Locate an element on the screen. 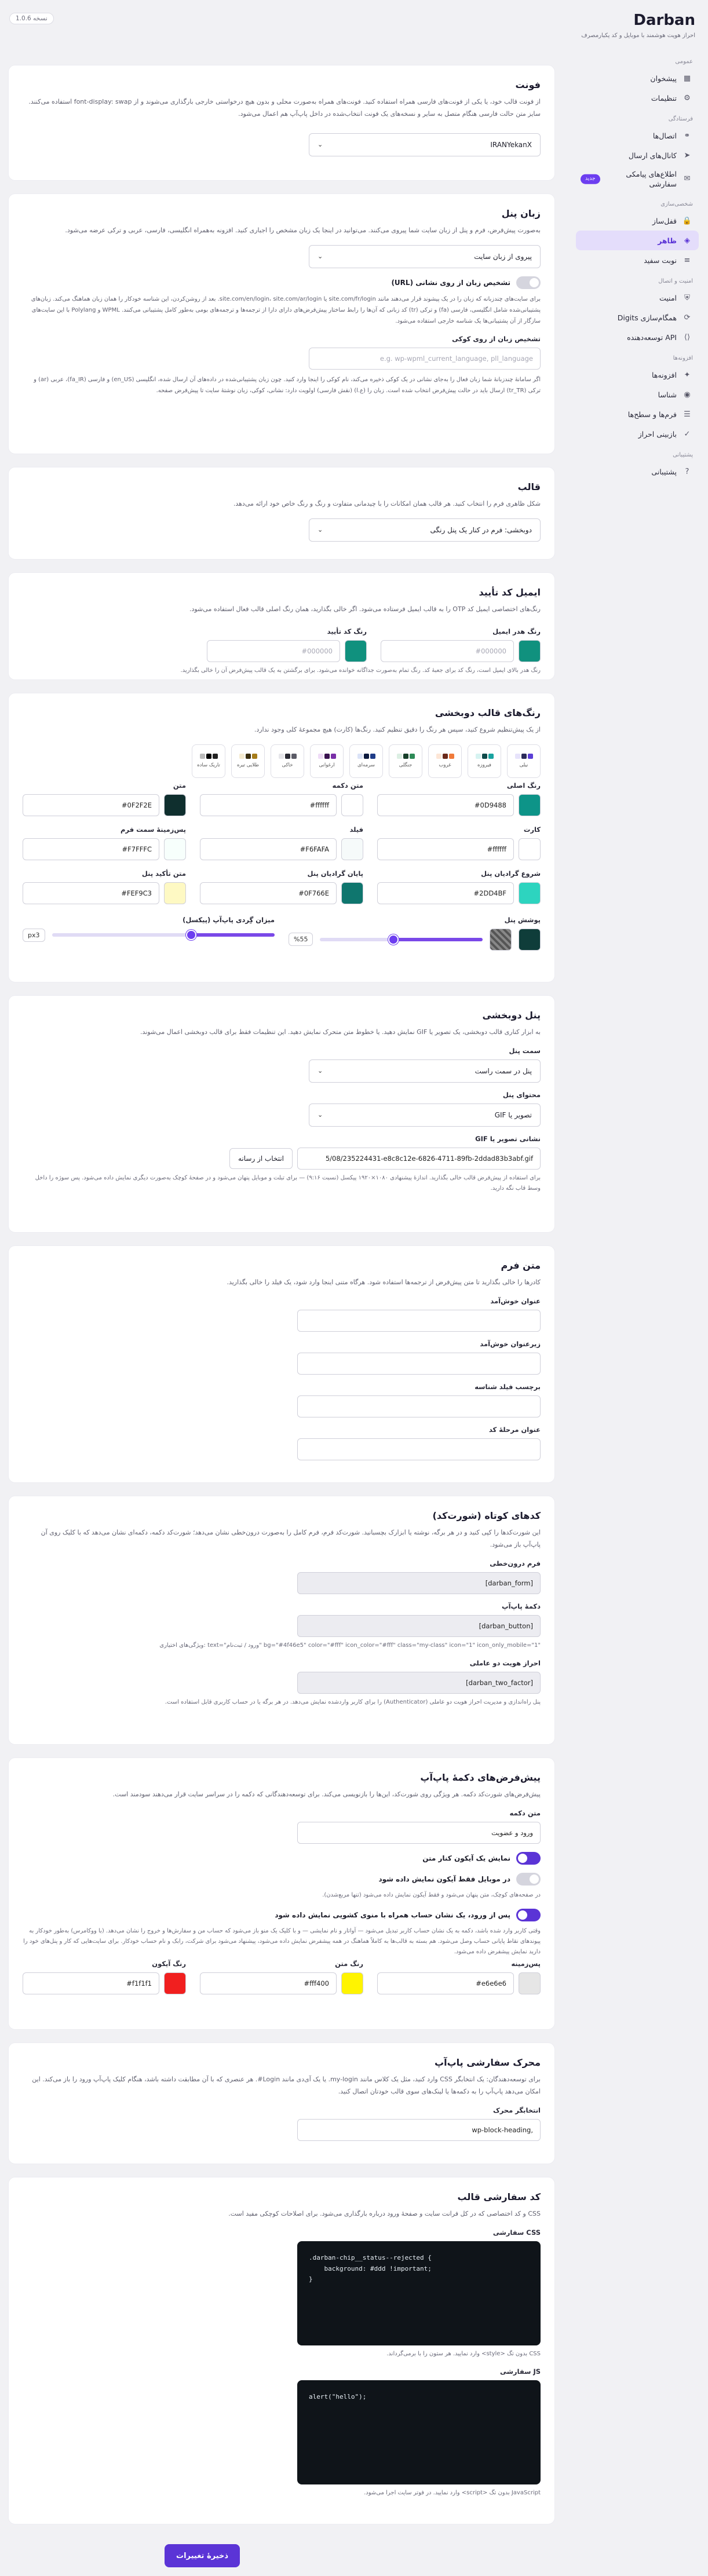 The image size is (708, 2576). chevron-down-icon: ⌄ is located at coordinates (320, 530).